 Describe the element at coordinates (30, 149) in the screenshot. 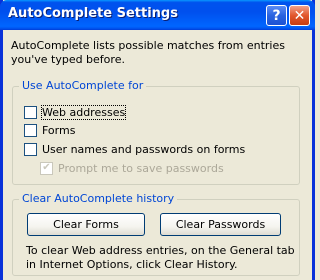

I see `usernames-passwords-checkbox` at that location.